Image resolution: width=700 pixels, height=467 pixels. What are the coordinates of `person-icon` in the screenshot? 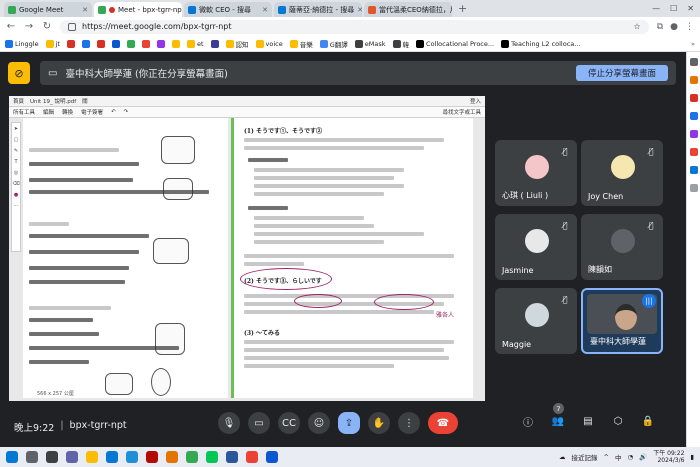 It's located at (693, 116).